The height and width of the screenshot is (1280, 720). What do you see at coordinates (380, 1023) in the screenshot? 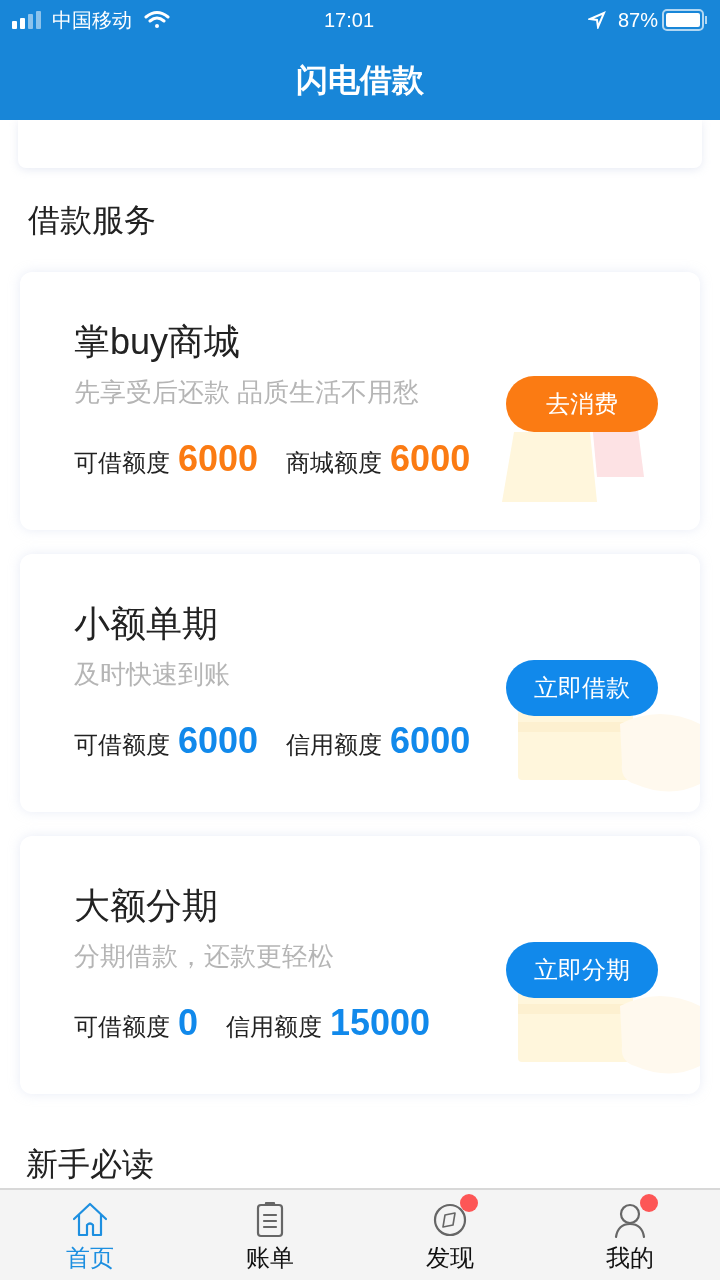
I see `limit-value: 15000` at bounding box center [380, 1023].